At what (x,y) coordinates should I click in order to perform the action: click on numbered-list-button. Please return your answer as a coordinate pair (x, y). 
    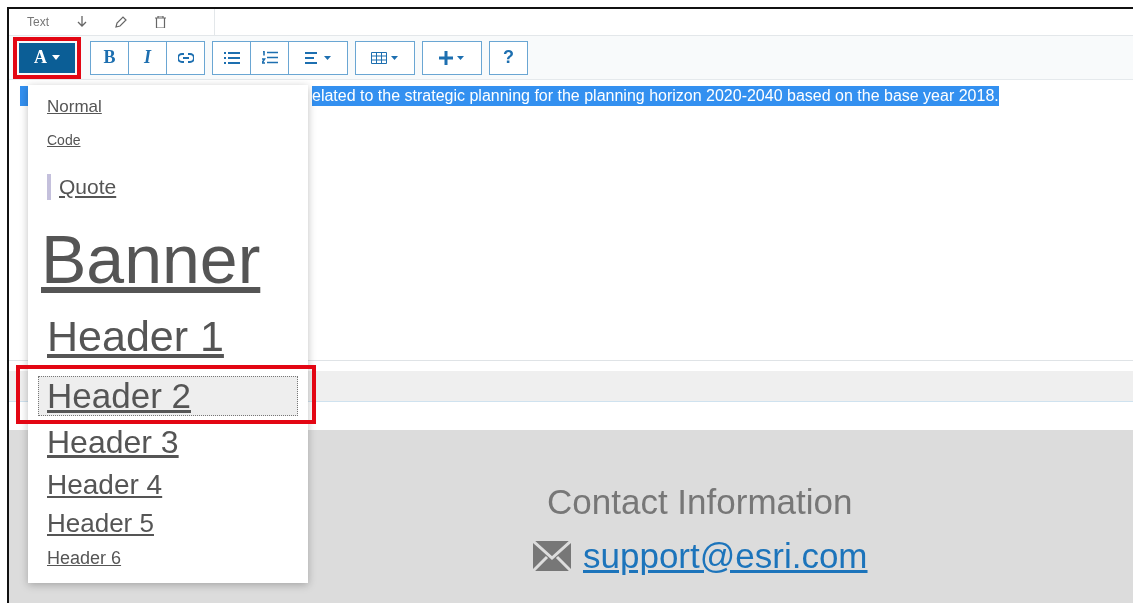
    Looking at the image, I should click on (269, 57).